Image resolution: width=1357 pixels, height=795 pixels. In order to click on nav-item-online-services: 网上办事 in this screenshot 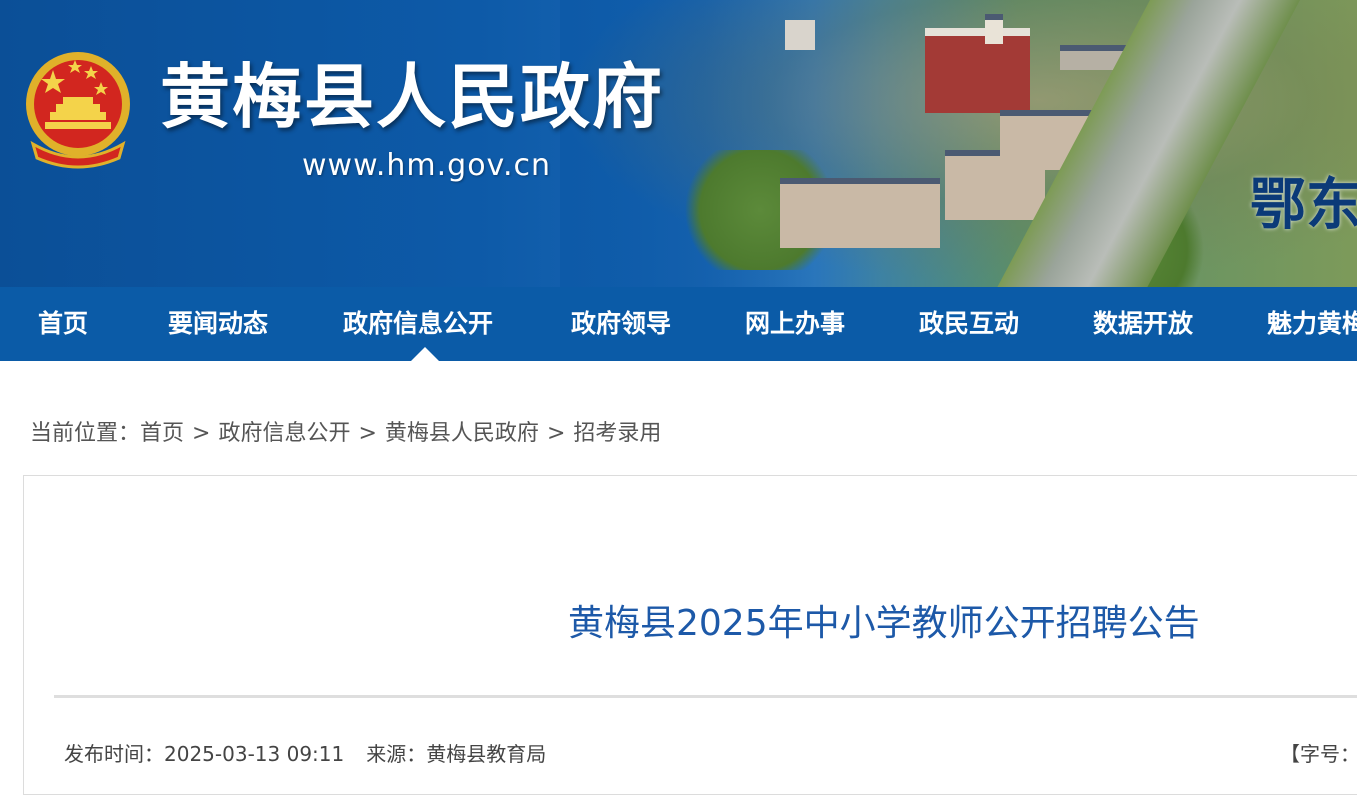, I will do `click(795, 324)`.